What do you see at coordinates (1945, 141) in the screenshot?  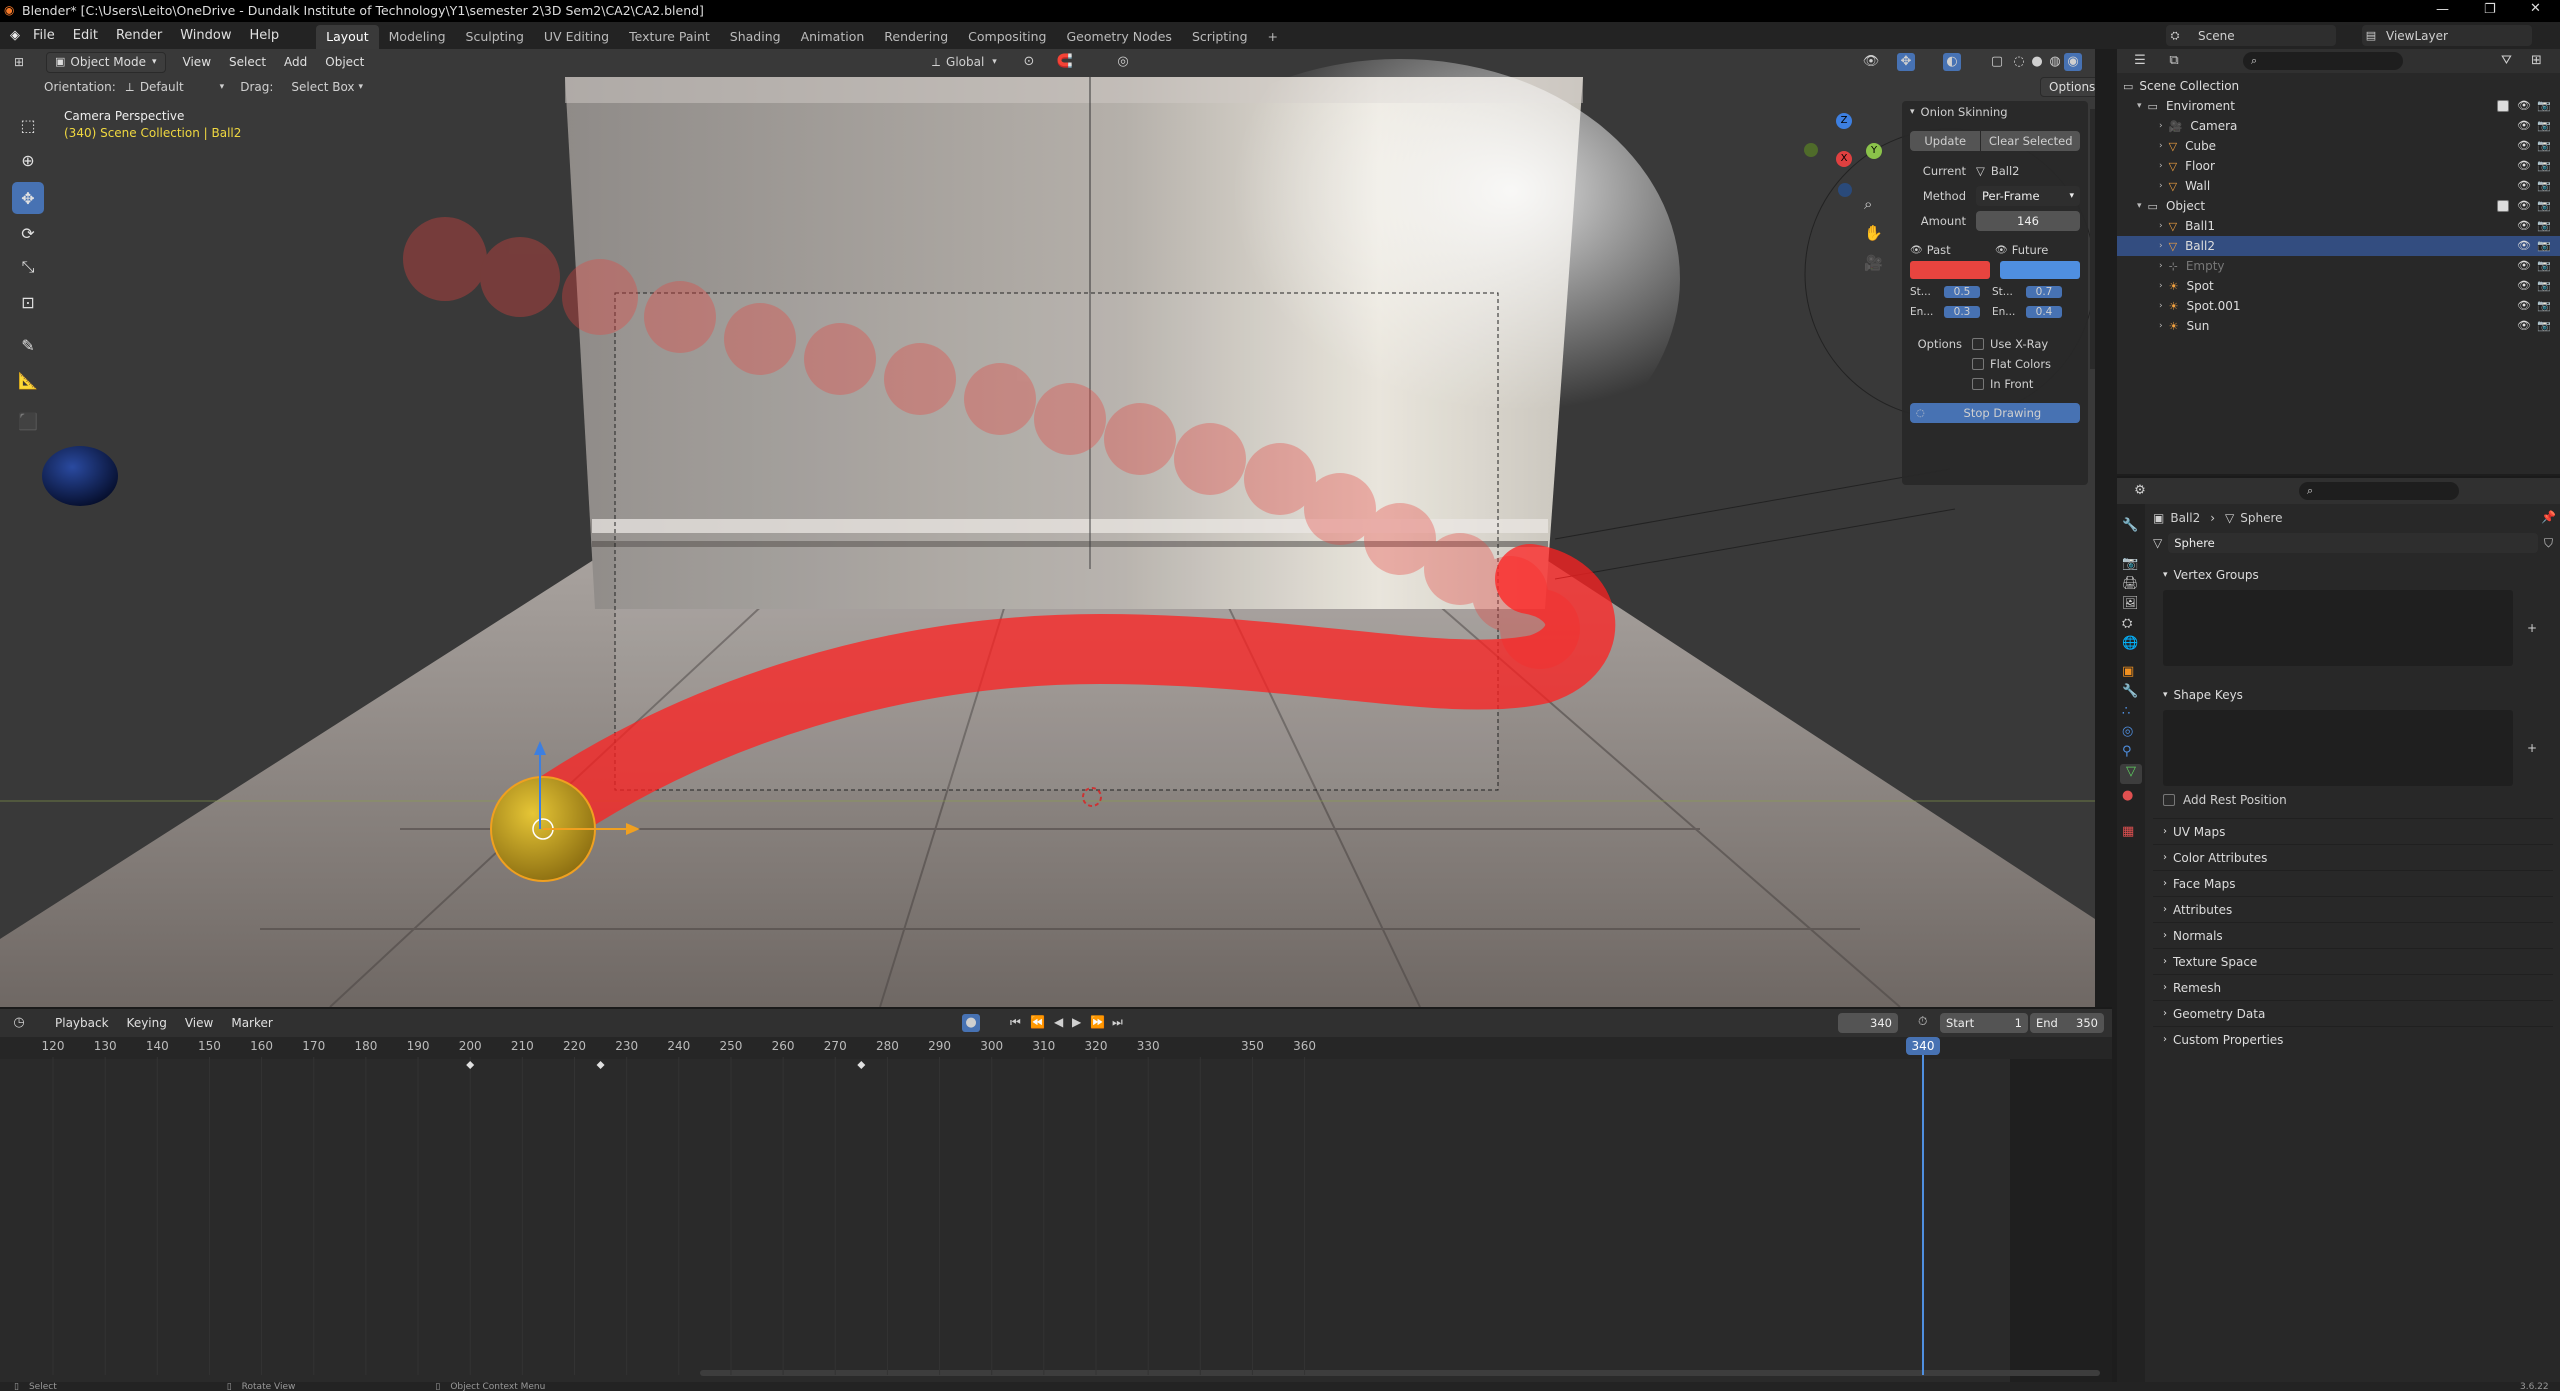 I see `update-button: Update` at bounding box center [1945, 141].